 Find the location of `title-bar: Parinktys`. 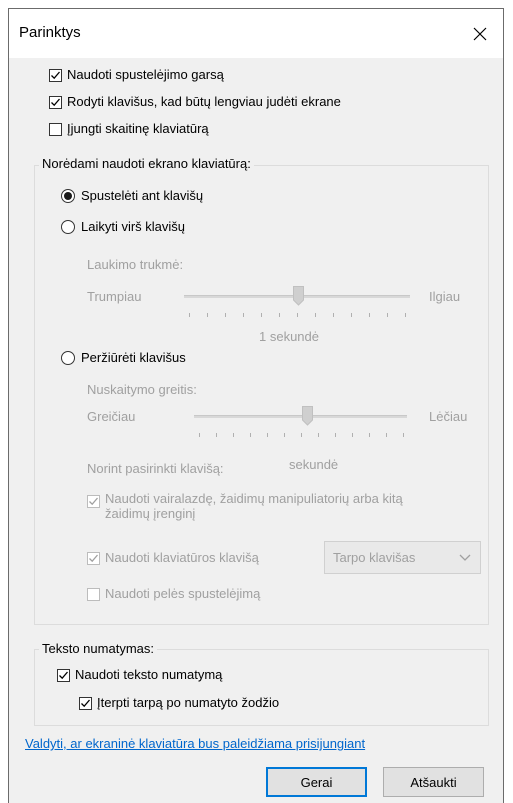

title-bar: Parinktys is located at coordinates (256, 33).